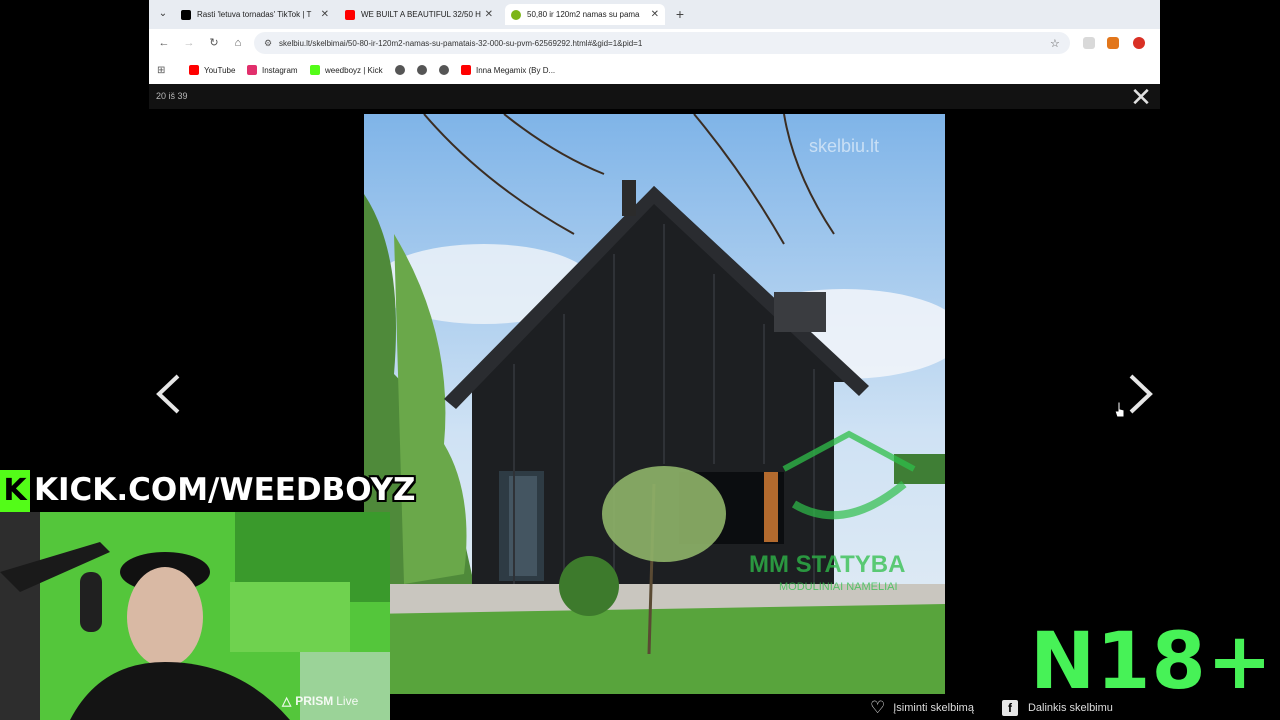  I want to click on save-listing-button: ♡ Įsiminti skelbimą, so click(922, 708).